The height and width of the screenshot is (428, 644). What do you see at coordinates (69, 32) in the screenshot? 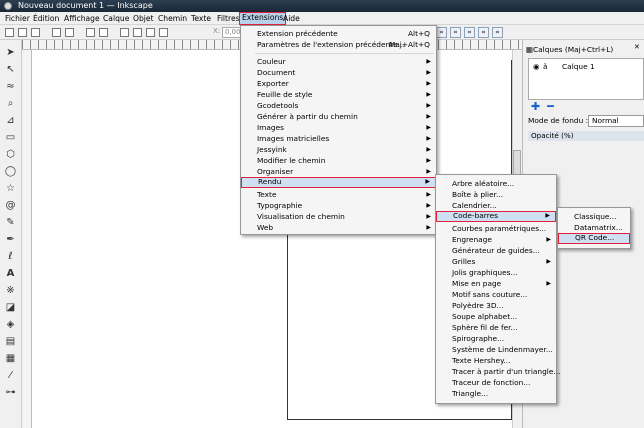
I see `rotate-cw-icon` at bounding box center [69, 32].